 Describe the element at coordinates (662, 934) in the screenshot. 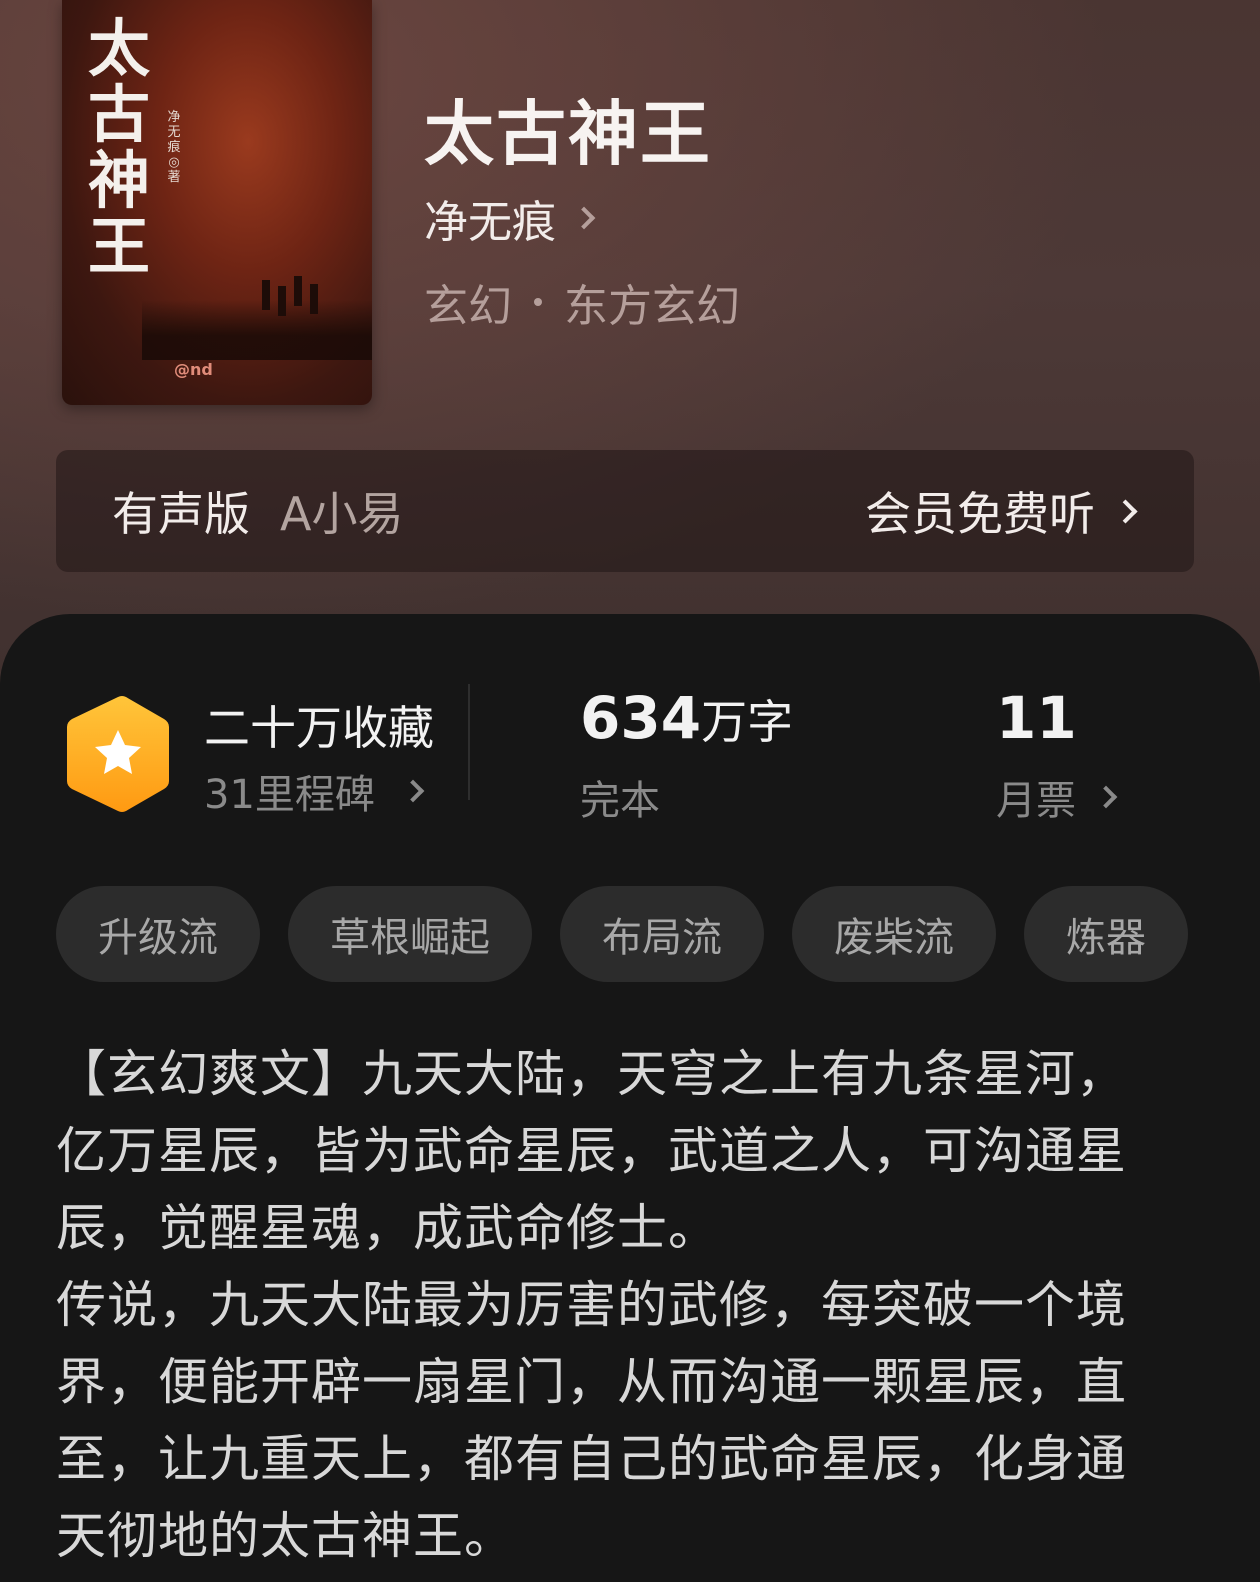

I see `tag-chip: 布局流` at that location.